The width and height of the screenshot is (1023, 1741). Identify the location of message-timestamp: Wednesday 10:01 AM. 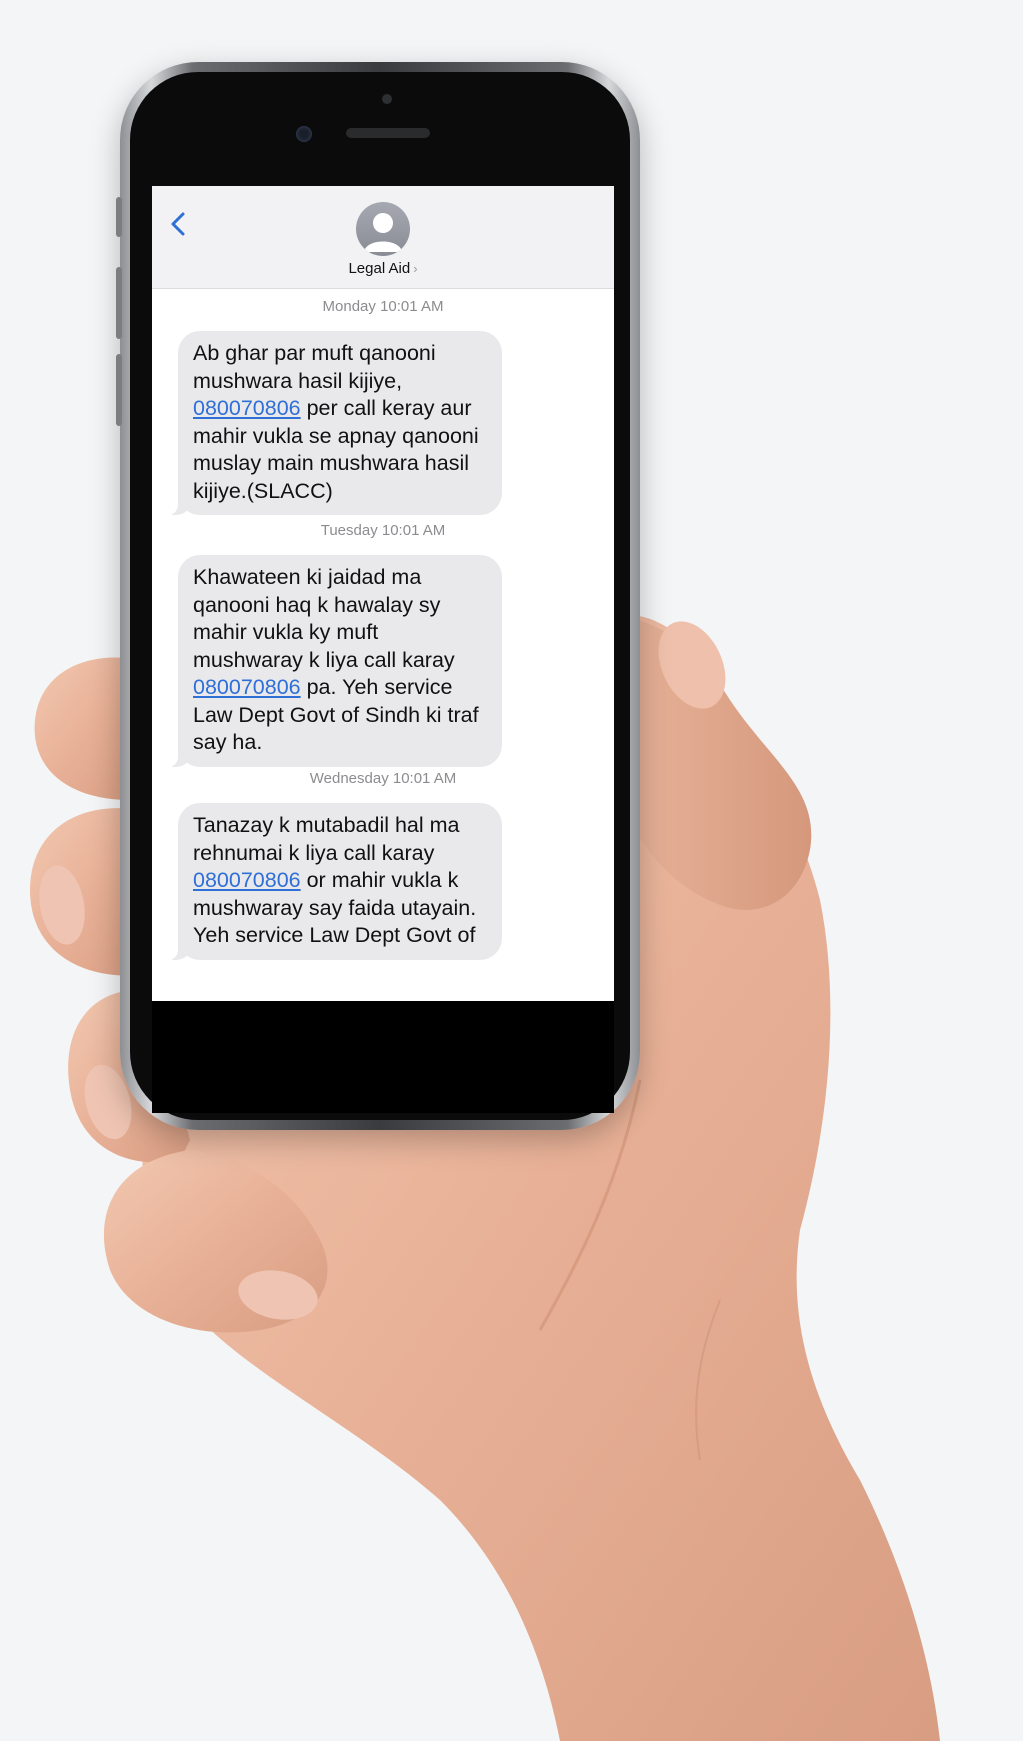
(383, 778).